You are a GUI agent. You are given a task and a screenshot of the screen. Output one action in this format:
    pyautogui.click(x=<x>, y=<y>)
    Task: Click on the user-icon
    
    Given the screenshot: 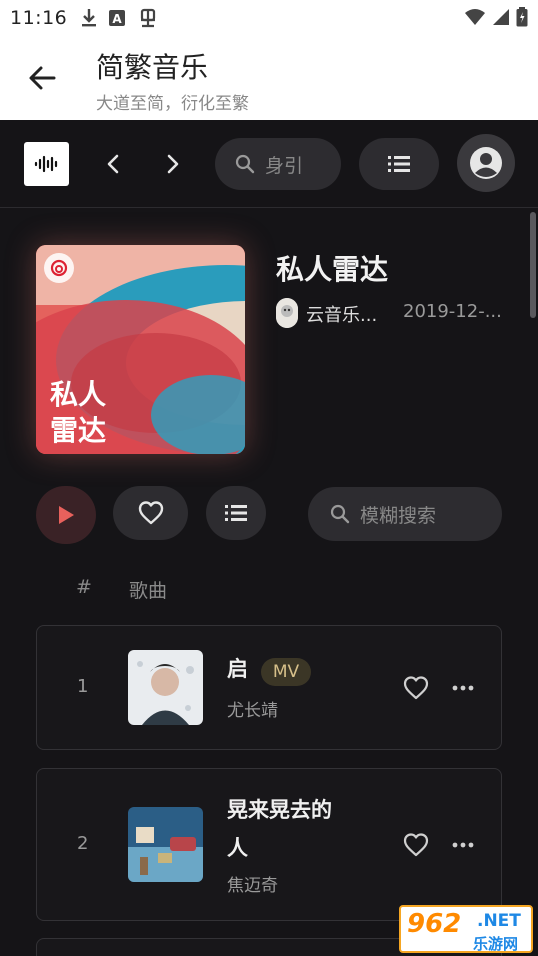 What is the action you would take?
    pyautogui.click(x=486, y=163)
    